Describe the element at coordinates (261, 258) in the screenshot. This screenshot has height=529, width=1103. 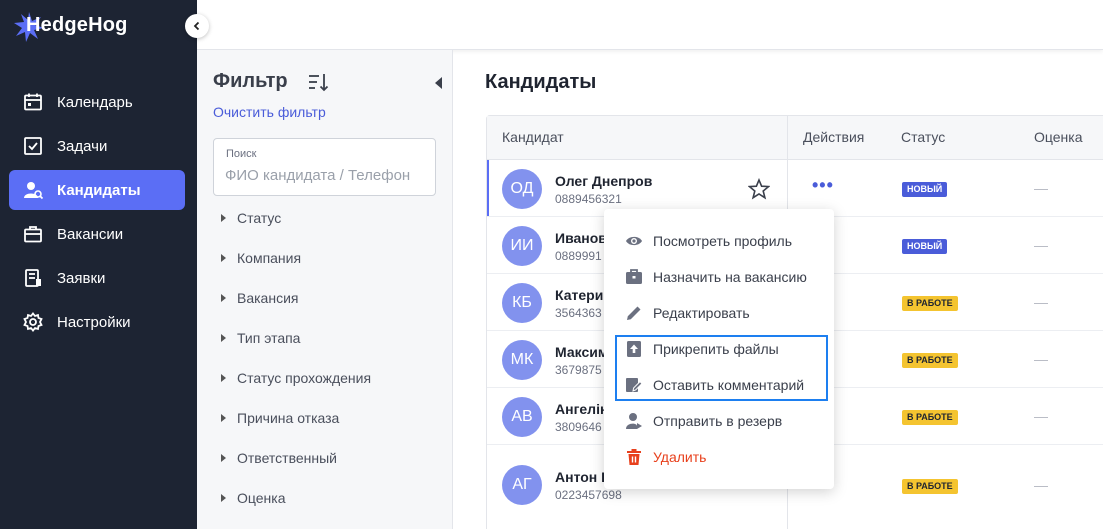
I see `facet-company: Компания` at that location.